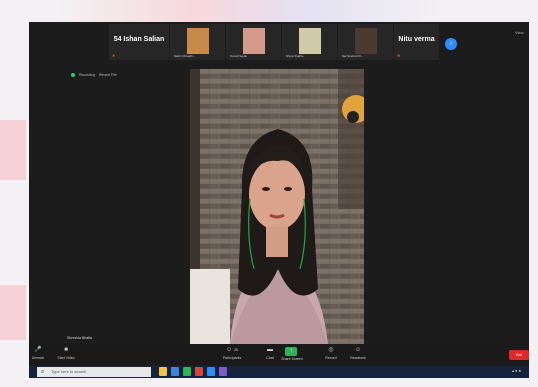 This screenshot has height=387, width=538. I want to click on participants-icon: ☺ 26, so click(232, 350).